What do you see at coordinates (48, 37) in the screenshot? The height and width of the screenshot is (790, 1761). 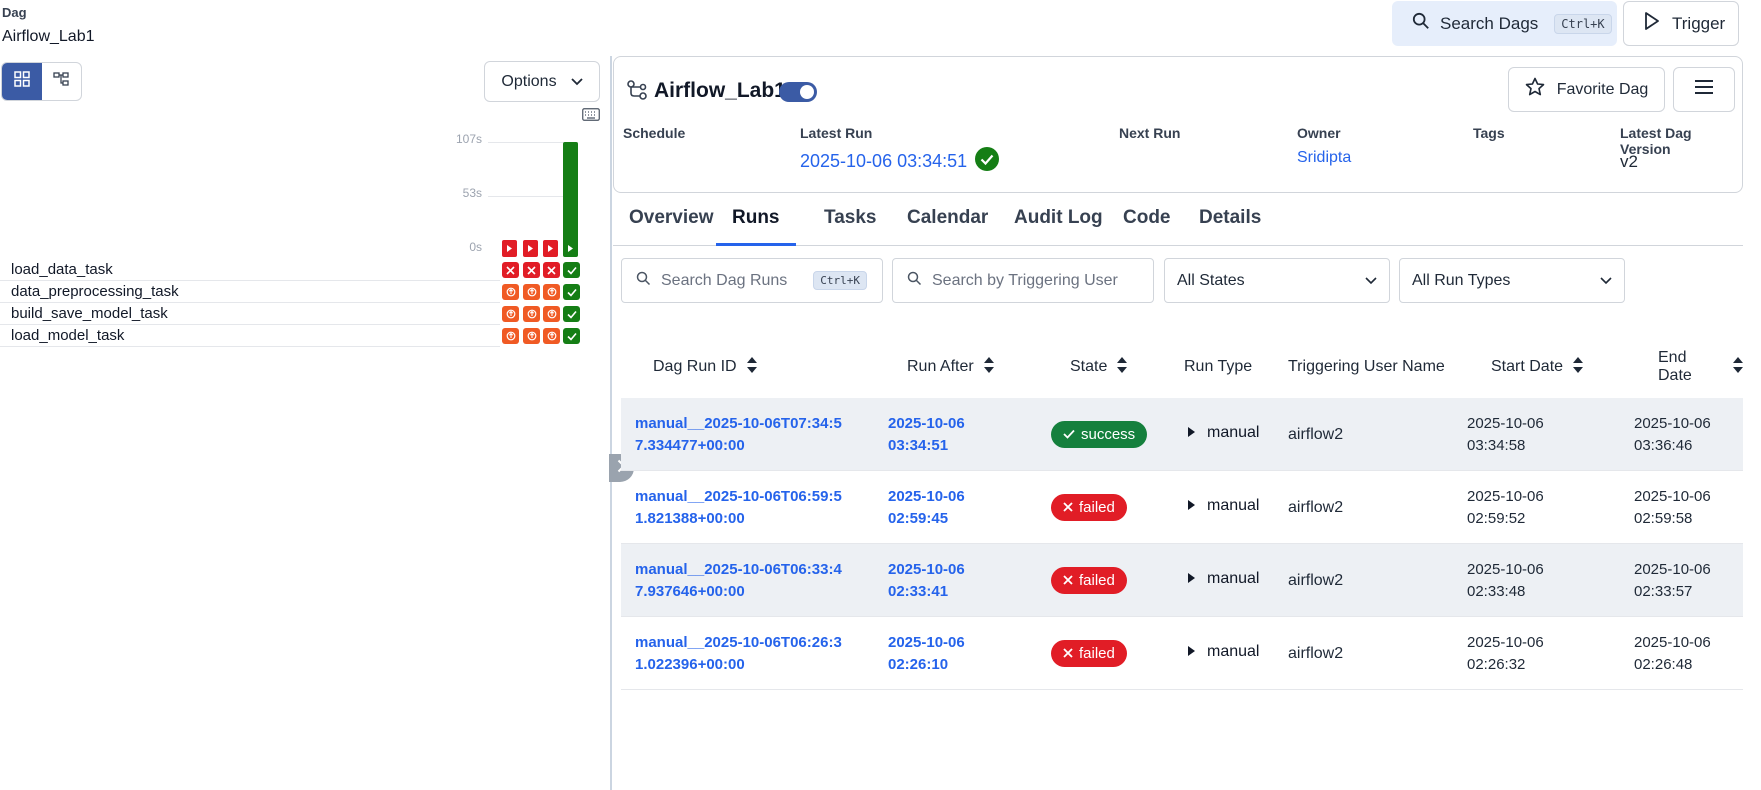 I see `breadcrumb-dag-name: Airflow_Lab1` at bounding box center [48, 37].